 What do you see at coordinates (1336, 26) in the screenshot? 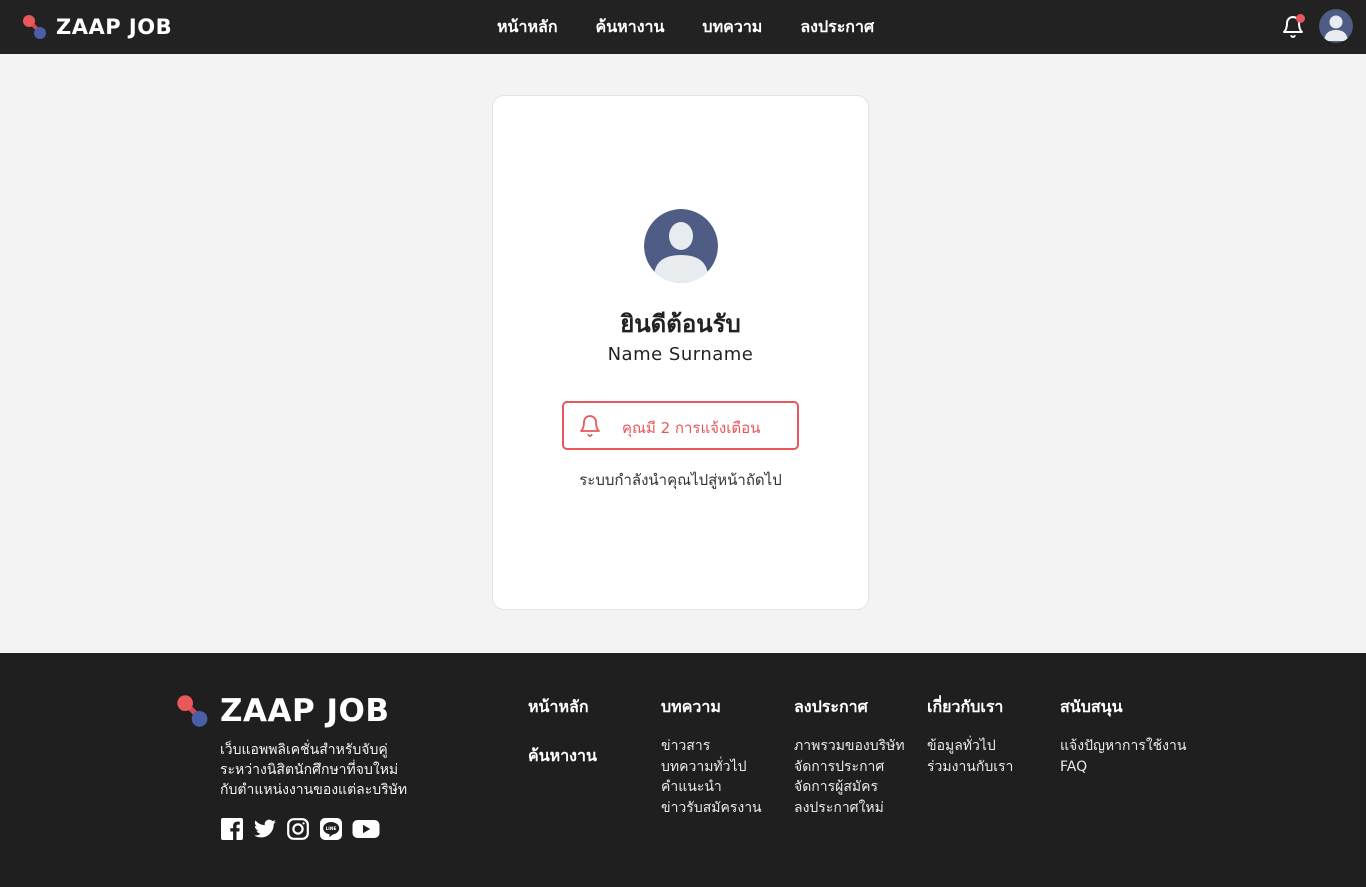
I see `user-avatar` at bounding box center [1336, 26].